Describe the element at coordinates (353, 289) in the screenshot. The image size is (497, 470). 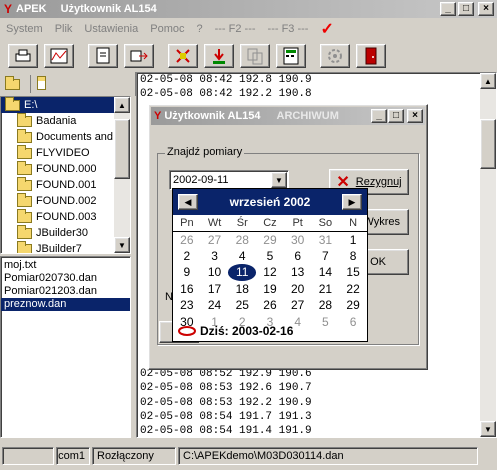
I see `calendar-day: 22` at that location.